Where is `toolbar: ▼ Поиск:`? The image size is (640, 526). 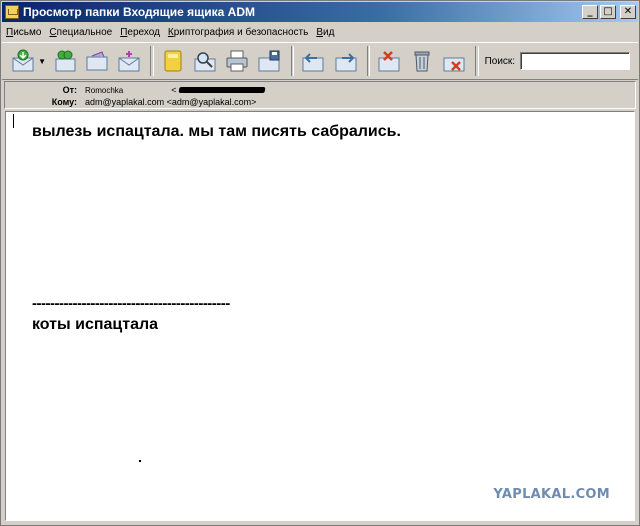
toolbar: ▼ Поиск: is located at coordinates (320, 61).